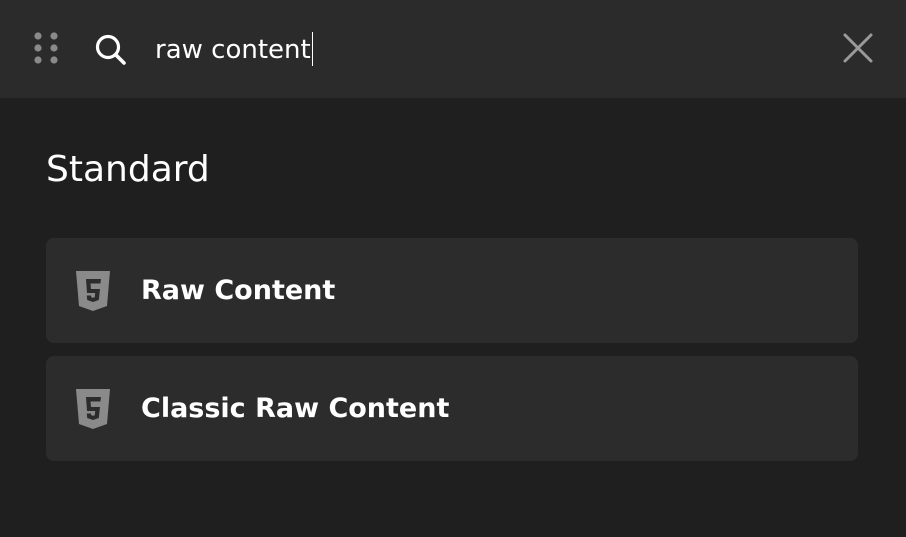 This screenshot has width=906, height=537. I want to click on result-item-label: Raw Content, so click(238, 290).